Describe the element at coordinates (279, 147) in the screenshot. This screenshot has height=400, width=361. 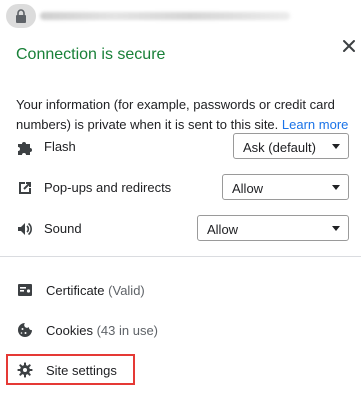
I see `flash-select-value: Ask (default)` at that location.